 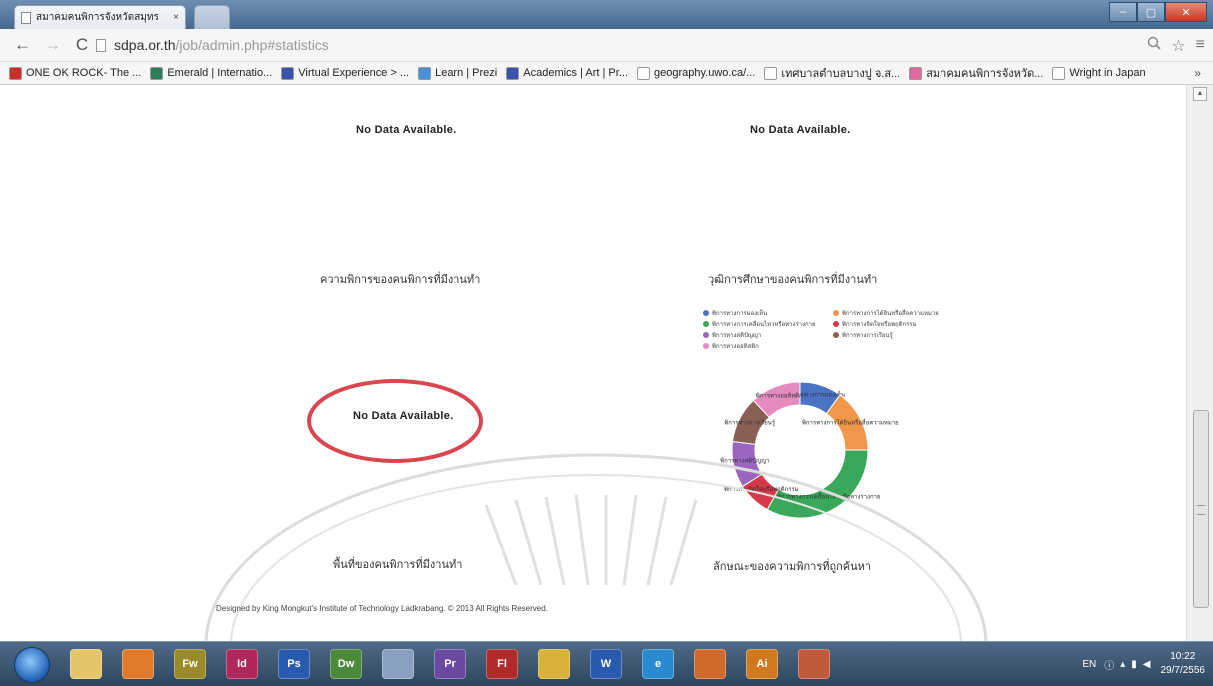 I want to click on taskbar-explorer-icon, so click(x=86, y=664).